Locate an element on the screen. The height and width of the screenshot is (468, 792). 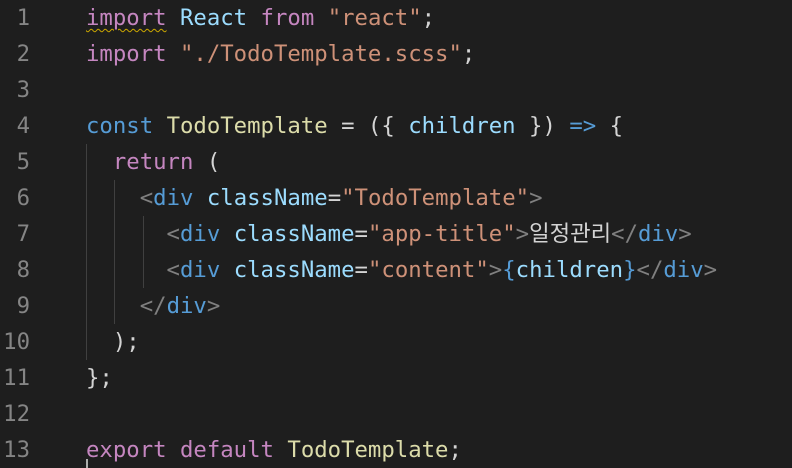
code-line: 3 is located at coordinates (396, 90).